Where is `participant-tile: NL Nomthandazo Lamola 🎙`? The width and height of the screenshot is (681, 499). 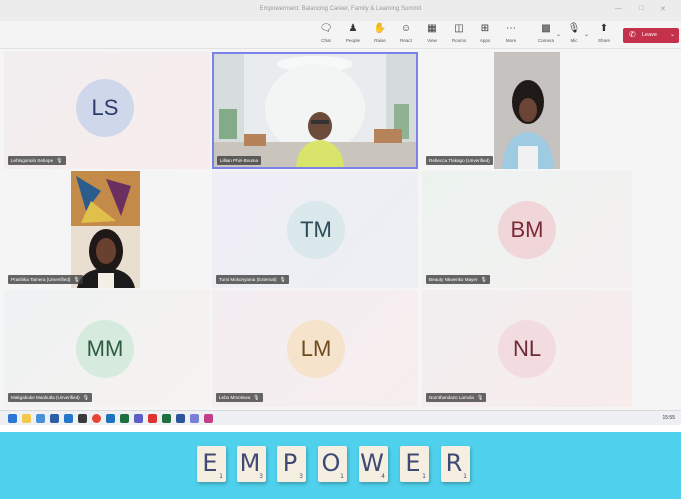 participant-tile: NL Nomthandazo Lamola 🎙 is located at coordinates (527, 348).